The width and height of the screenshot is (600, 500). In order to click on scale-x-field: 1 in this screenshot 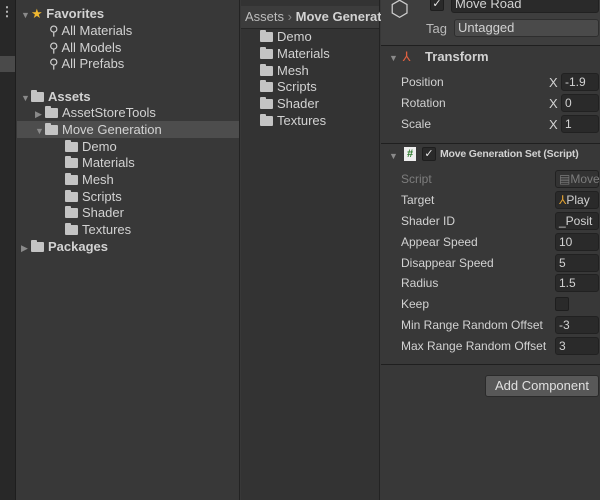, I will do `click(580, 124)`.